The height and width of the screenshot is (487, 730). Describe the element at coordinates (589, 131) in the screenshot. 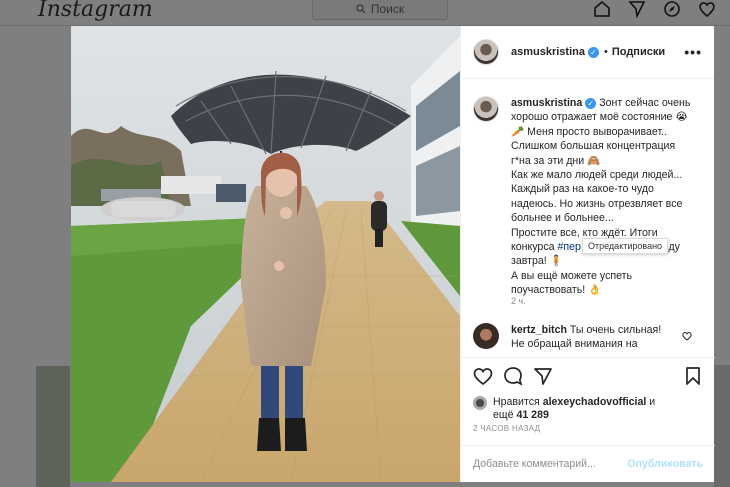

I see `caption-line: 🥕 Меня просто выворачивает..` at that location.